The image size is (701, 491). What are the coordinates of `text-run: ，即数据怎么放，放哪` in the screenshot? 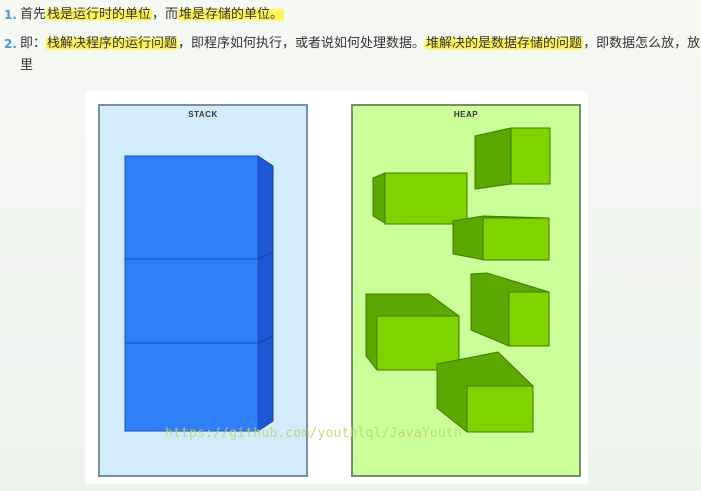 It's located at (642, 43).